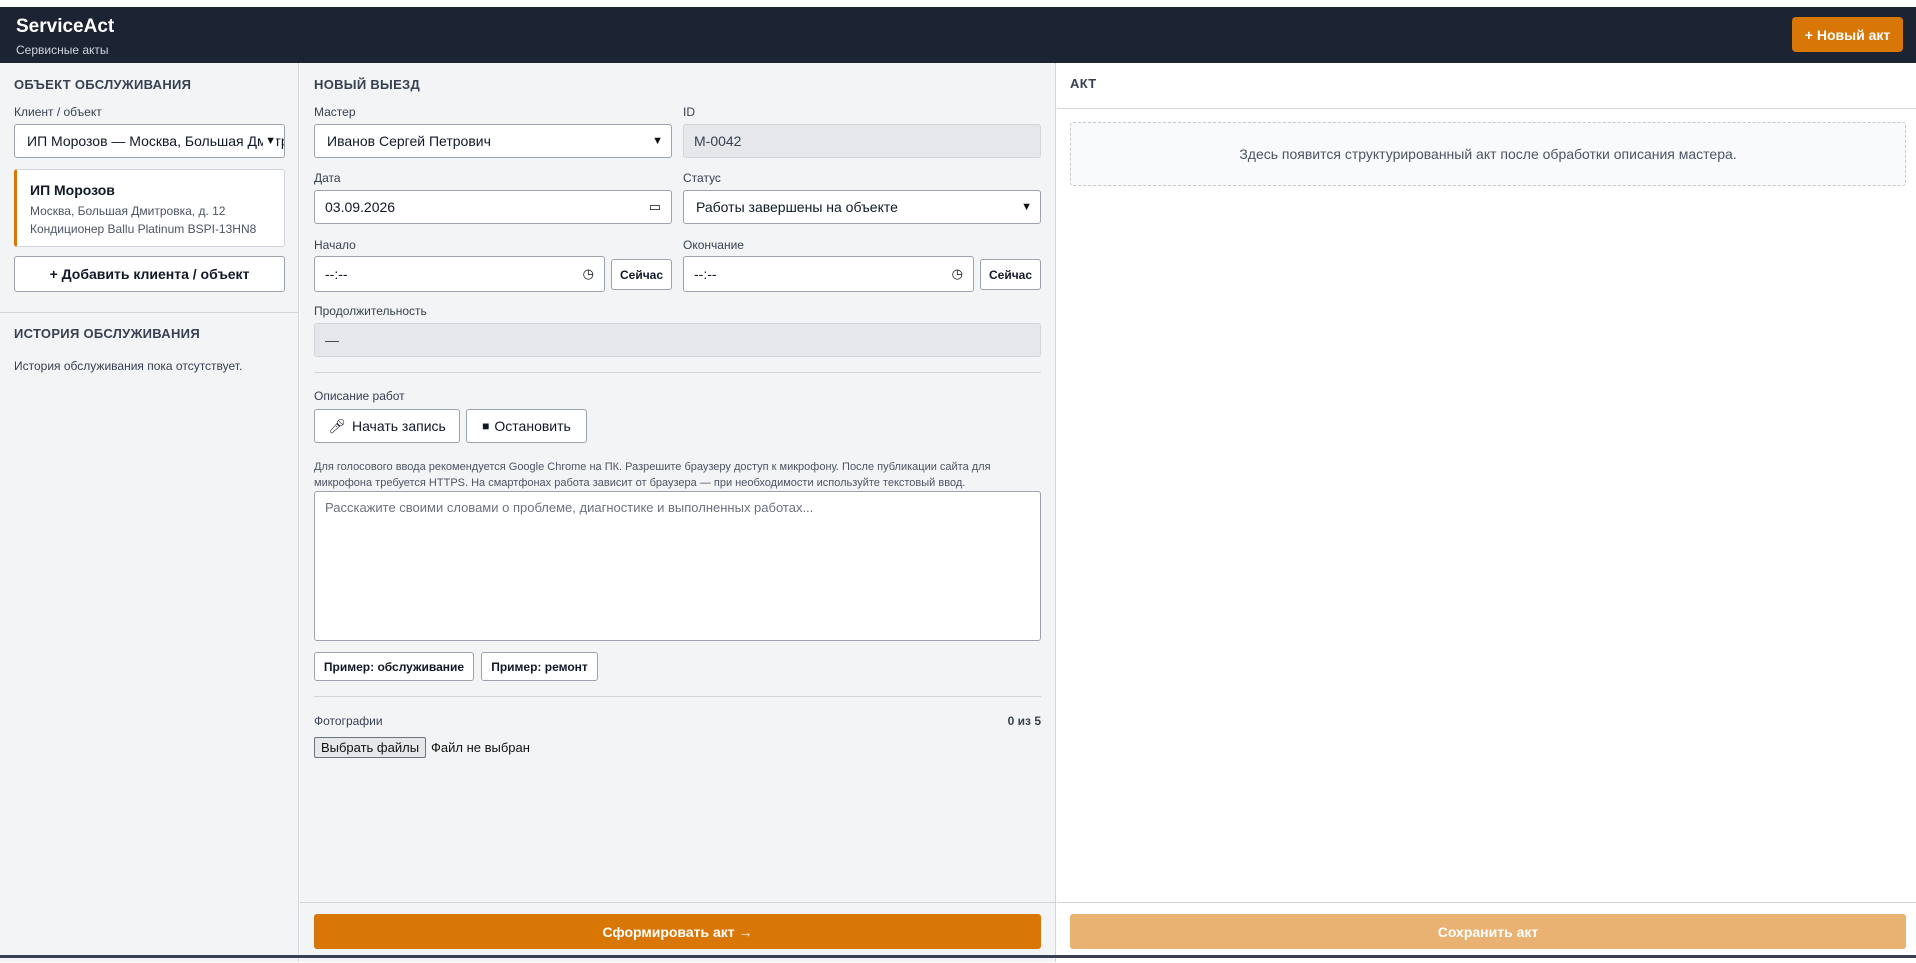  I want to click on example-repair-button: Пример: ремонт, so click(539, 666).